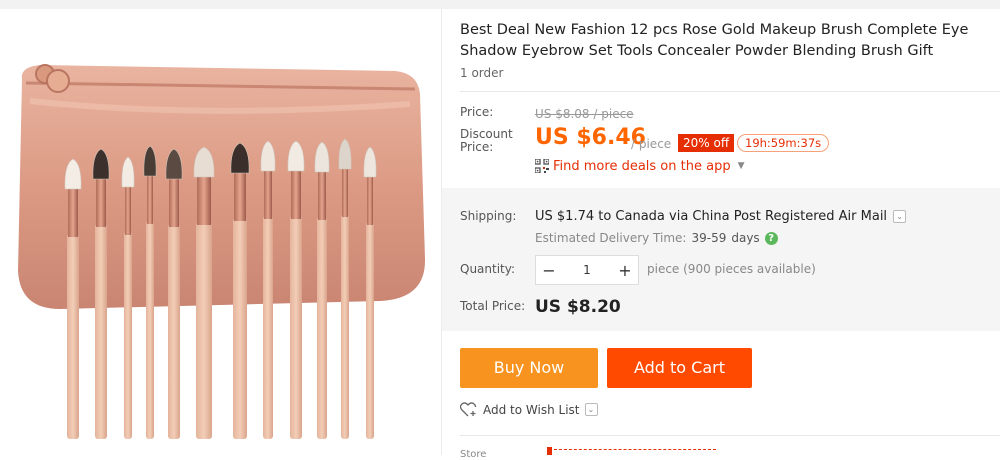  Describe the element at coordinates (741, 166) in the screenshot. I see `caret-down-icon: ▼` at that location.